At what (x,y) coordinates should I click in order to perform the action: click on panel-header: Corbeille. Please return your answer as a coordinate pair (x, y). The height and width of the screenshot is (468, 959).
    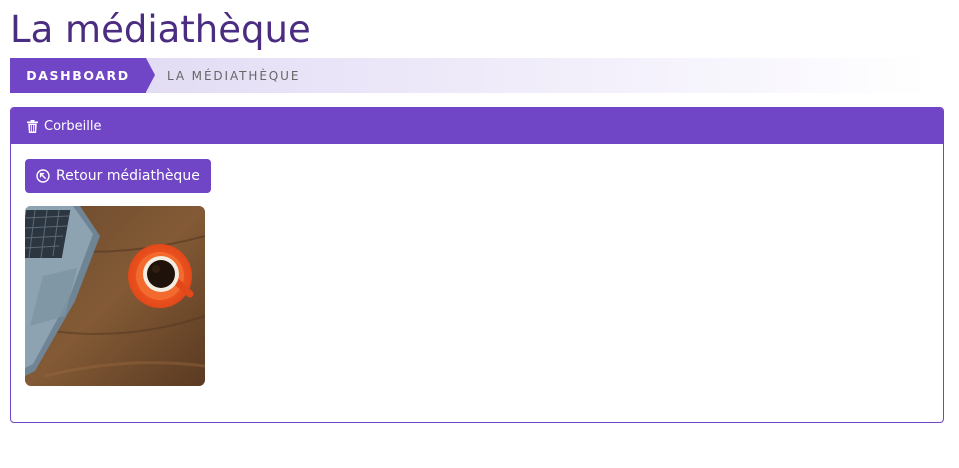
    Looking at the image, I should click on (477, 126).